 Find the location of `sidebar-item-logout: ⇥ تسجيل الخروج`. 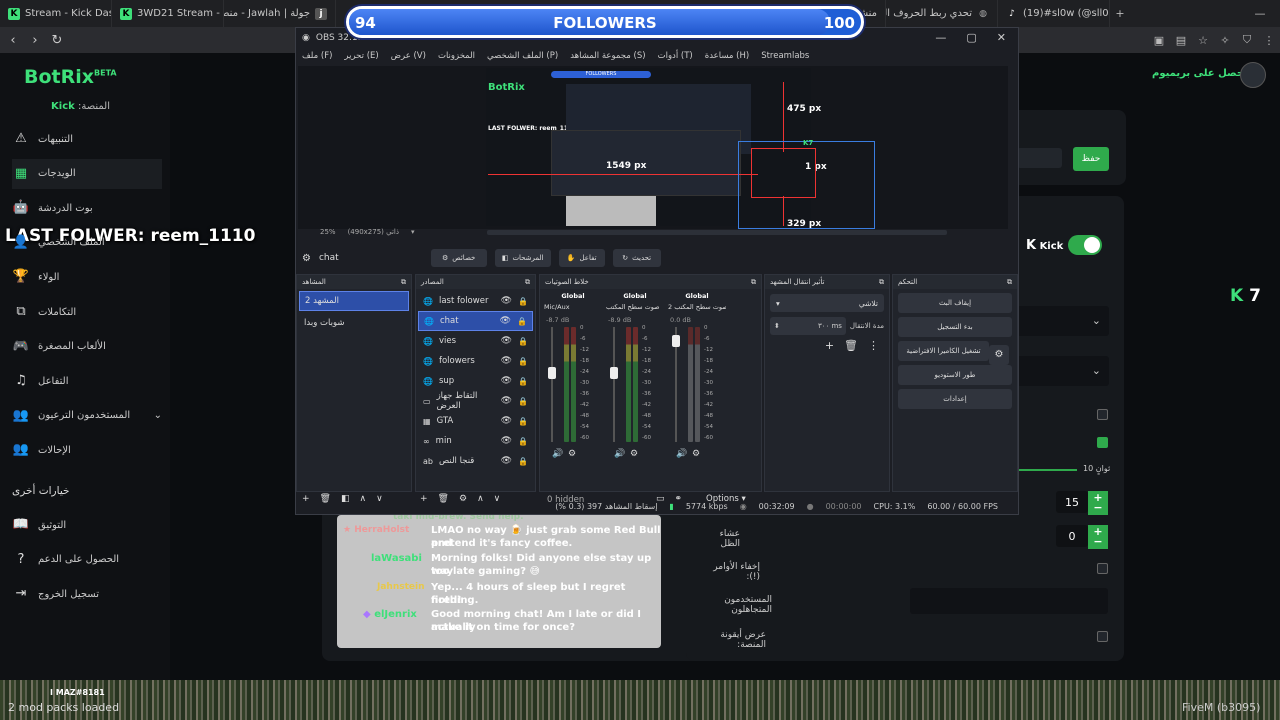

sidebar-item-logout: ⇥ تسجيل الخروج is located at coordinates (87, 594).